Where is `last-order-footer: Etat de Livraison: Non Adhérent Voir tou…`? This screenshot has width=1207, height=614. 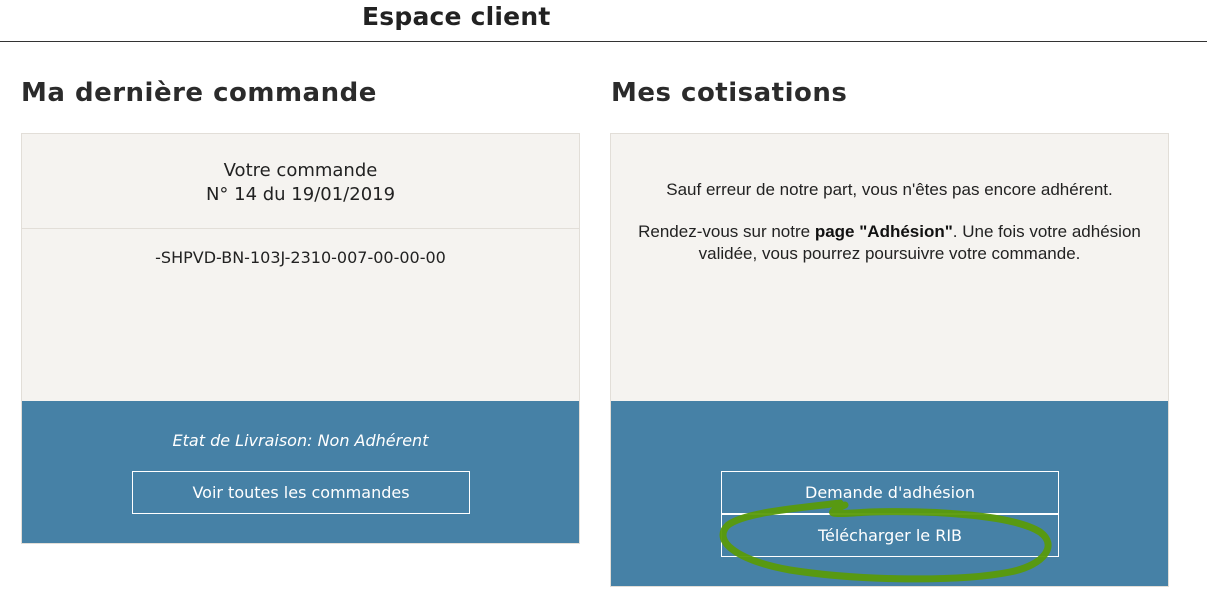 last-order-footer: Etat de Livraison: Non Adhérent Voir tou… is located at coordinates (300, 472).